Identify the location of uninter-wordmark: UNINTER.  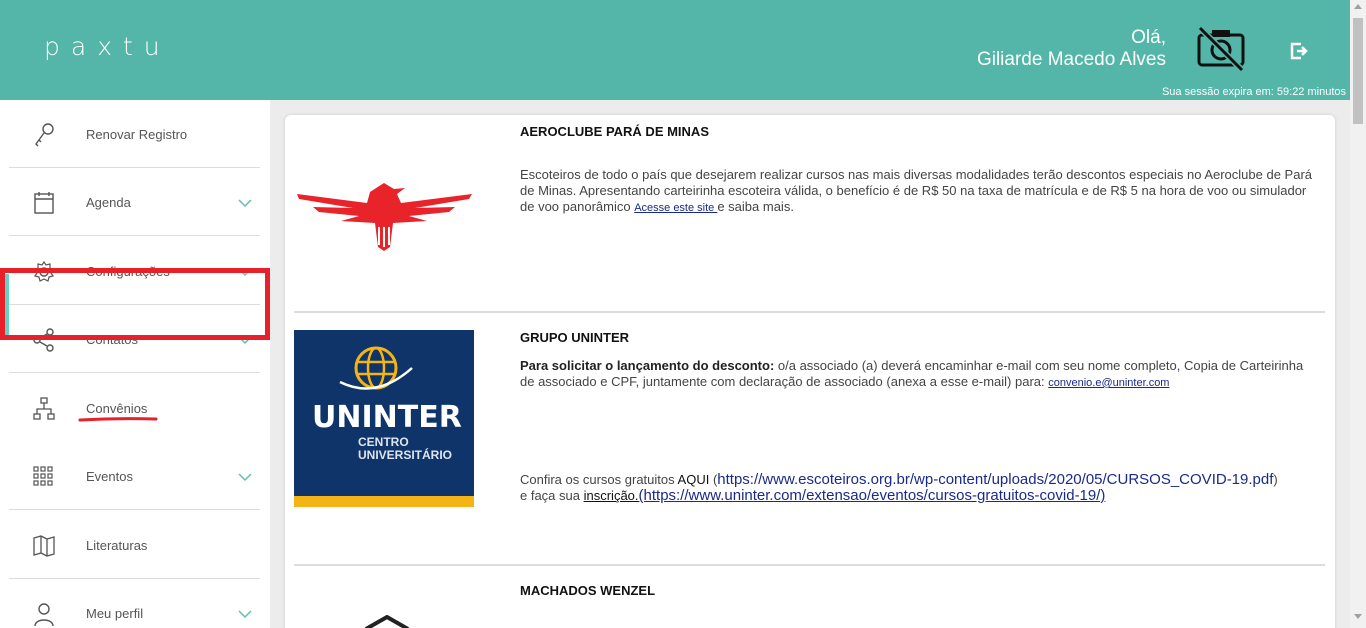
(387, 417).